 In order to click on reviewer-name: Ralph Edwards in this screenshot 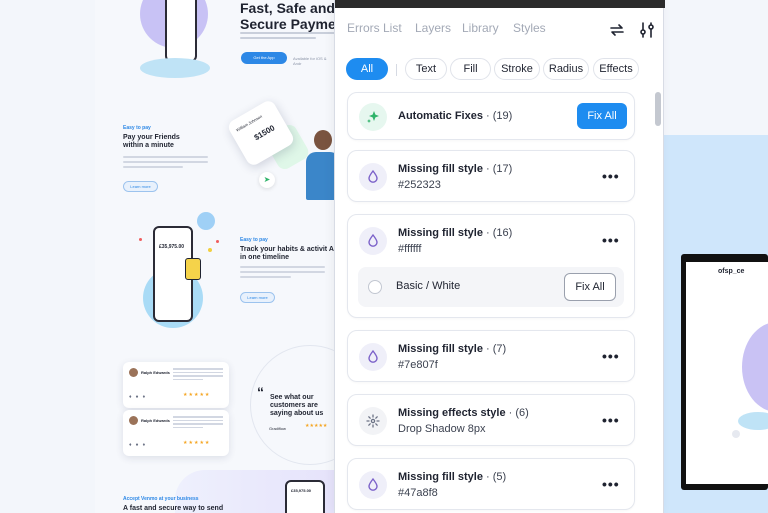, I will do `click(155, 372)`.